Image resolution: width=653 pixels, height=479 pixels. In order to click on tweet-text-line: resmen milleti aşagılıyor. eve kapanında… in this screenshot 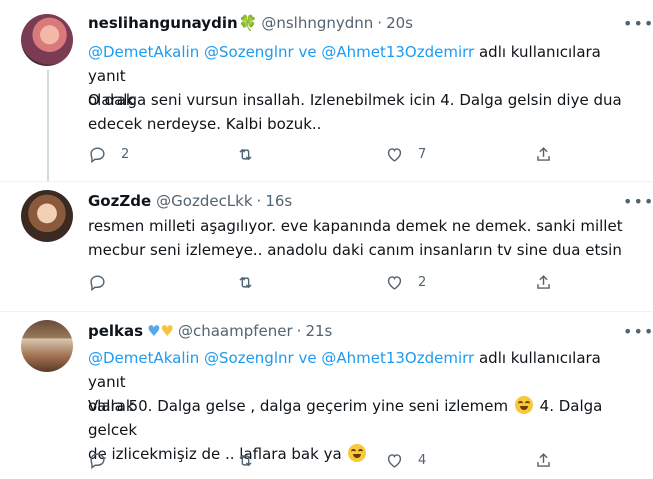, I will do `click(355, 226)`.